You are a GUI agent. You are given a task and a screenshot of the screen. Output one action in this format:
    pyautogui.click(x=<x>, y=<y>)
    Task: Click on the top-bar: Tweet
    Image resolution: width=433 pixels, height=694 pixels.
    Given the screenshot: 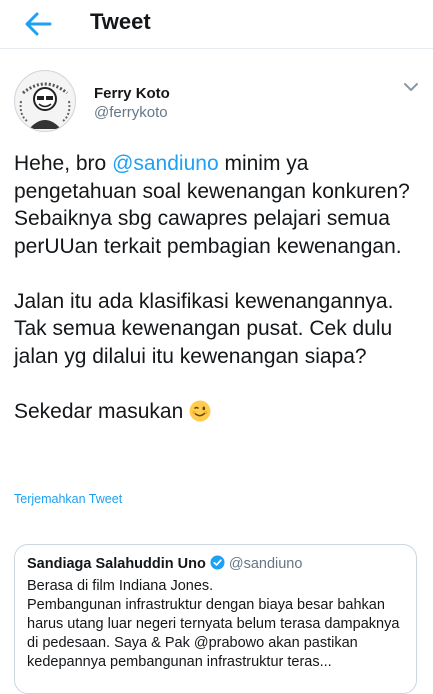 What is the action you would take?
    pyautogui.click(x=216, y=24)
    